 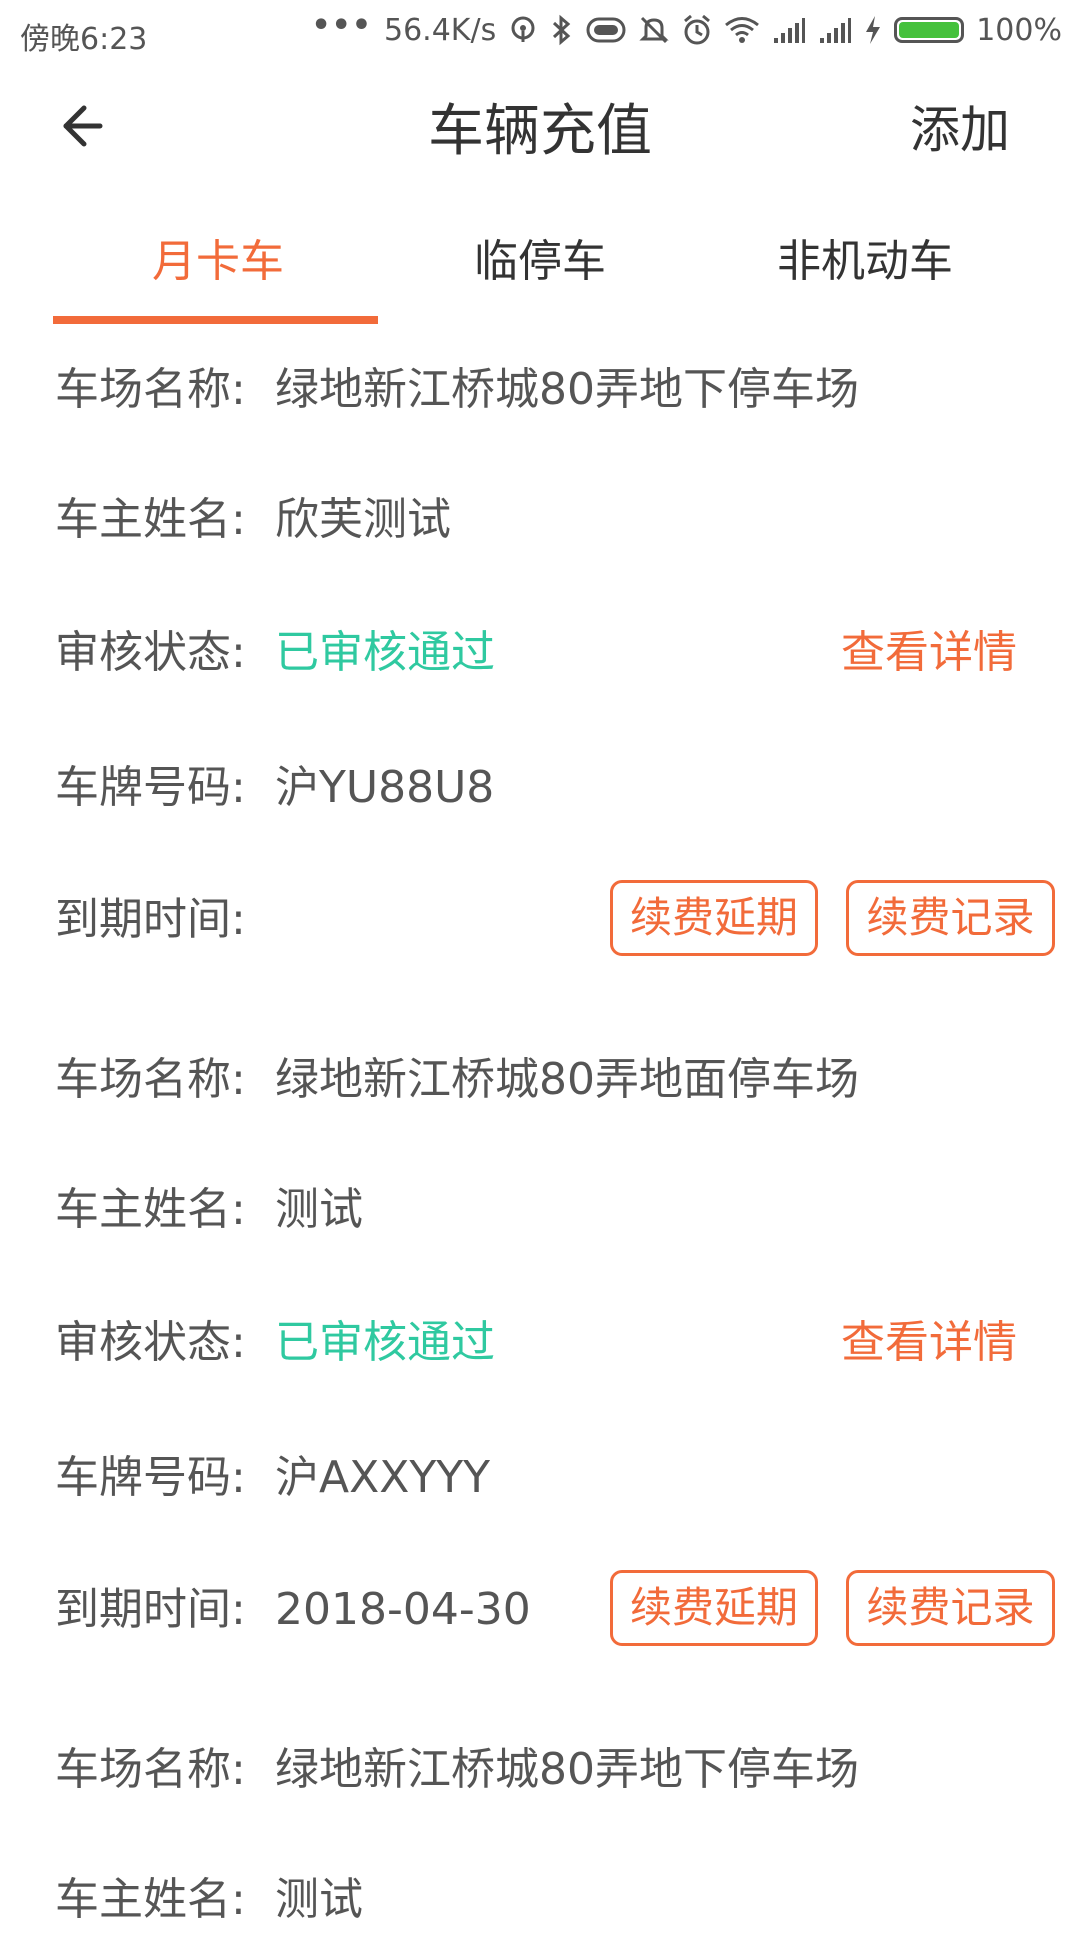 What do you see at coordinates (540, 125) in the screenshot?
I see `title-bar: 车辆充值 添加` at bounding box center [540, 125].